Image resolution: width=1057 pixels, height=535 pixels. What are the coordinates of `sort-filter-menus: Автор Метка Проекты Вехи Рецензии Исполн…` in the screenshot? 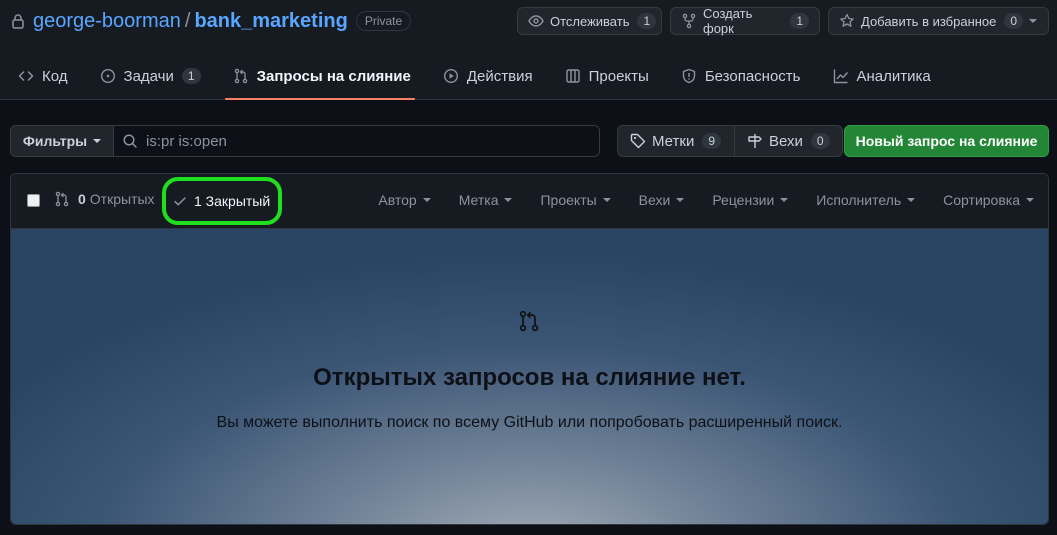 It's located at (692, 200).